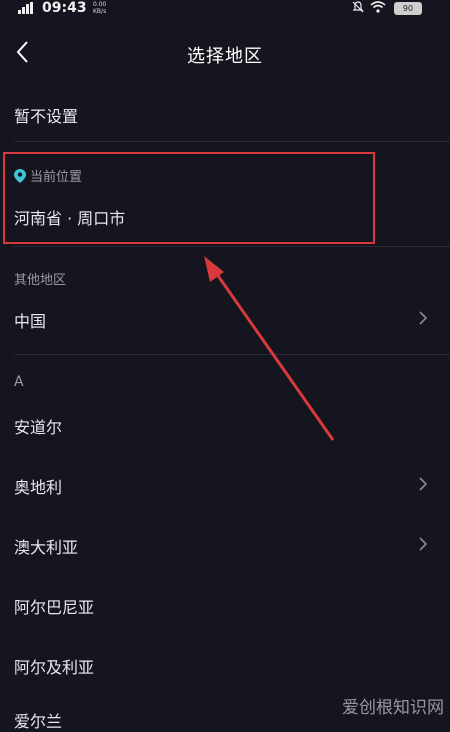  I want to click on region-item: 阿尔巴尼亚, so click(54, 606).